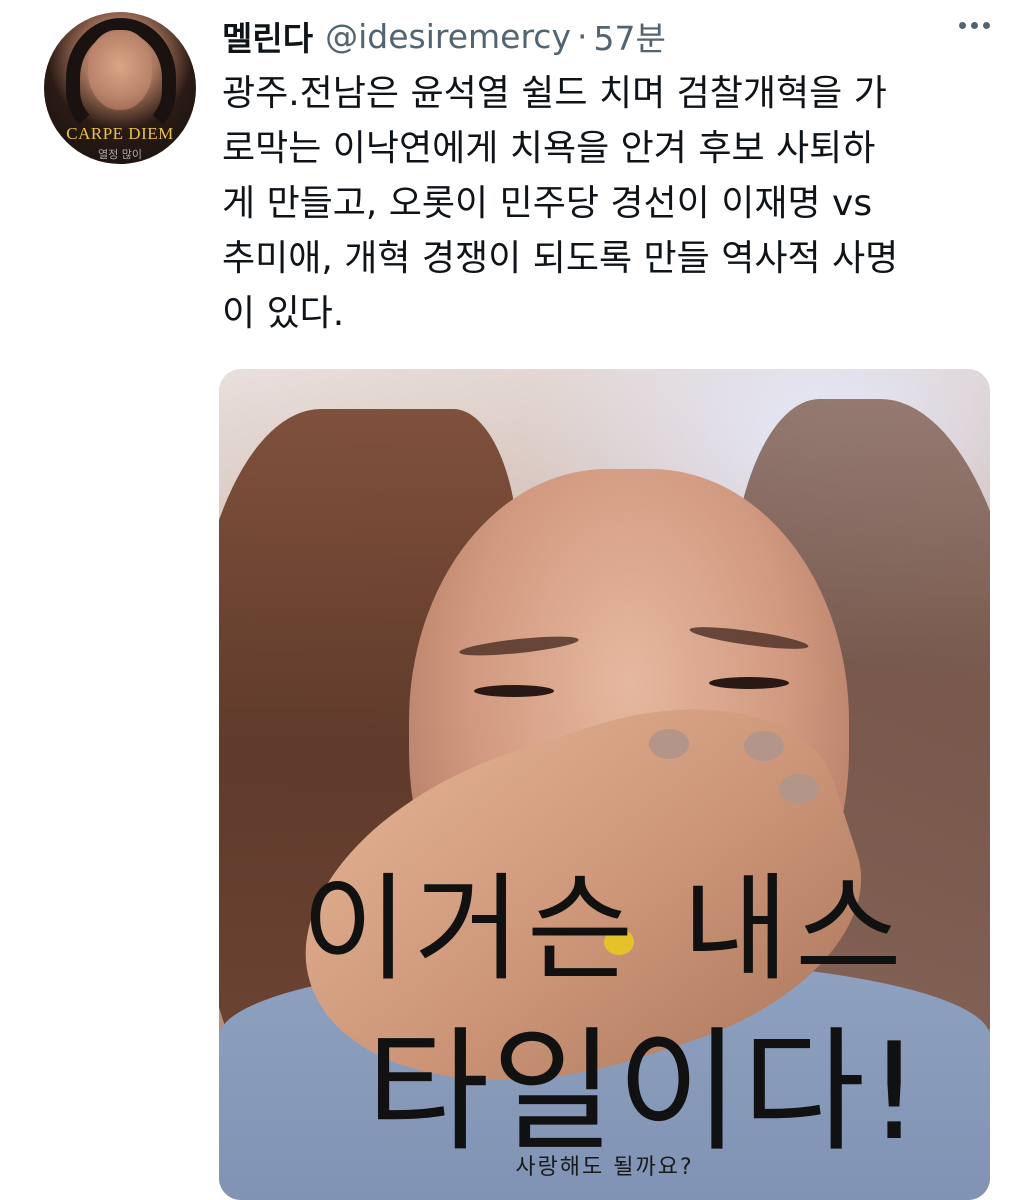  I want to click on image-overlay-text-line-2: 타일이다!, so click(644, 1092).